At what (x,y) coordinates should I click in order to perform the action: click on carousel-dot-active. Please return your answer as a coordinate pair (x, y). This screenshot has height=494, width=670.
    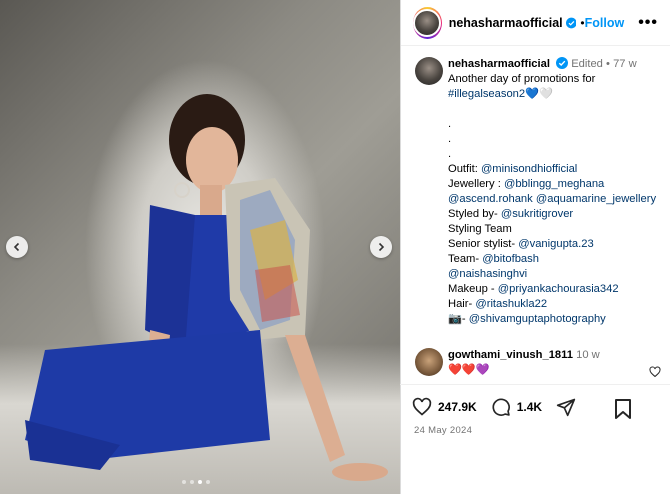
    Looking at the image, I should click on (200, 482).